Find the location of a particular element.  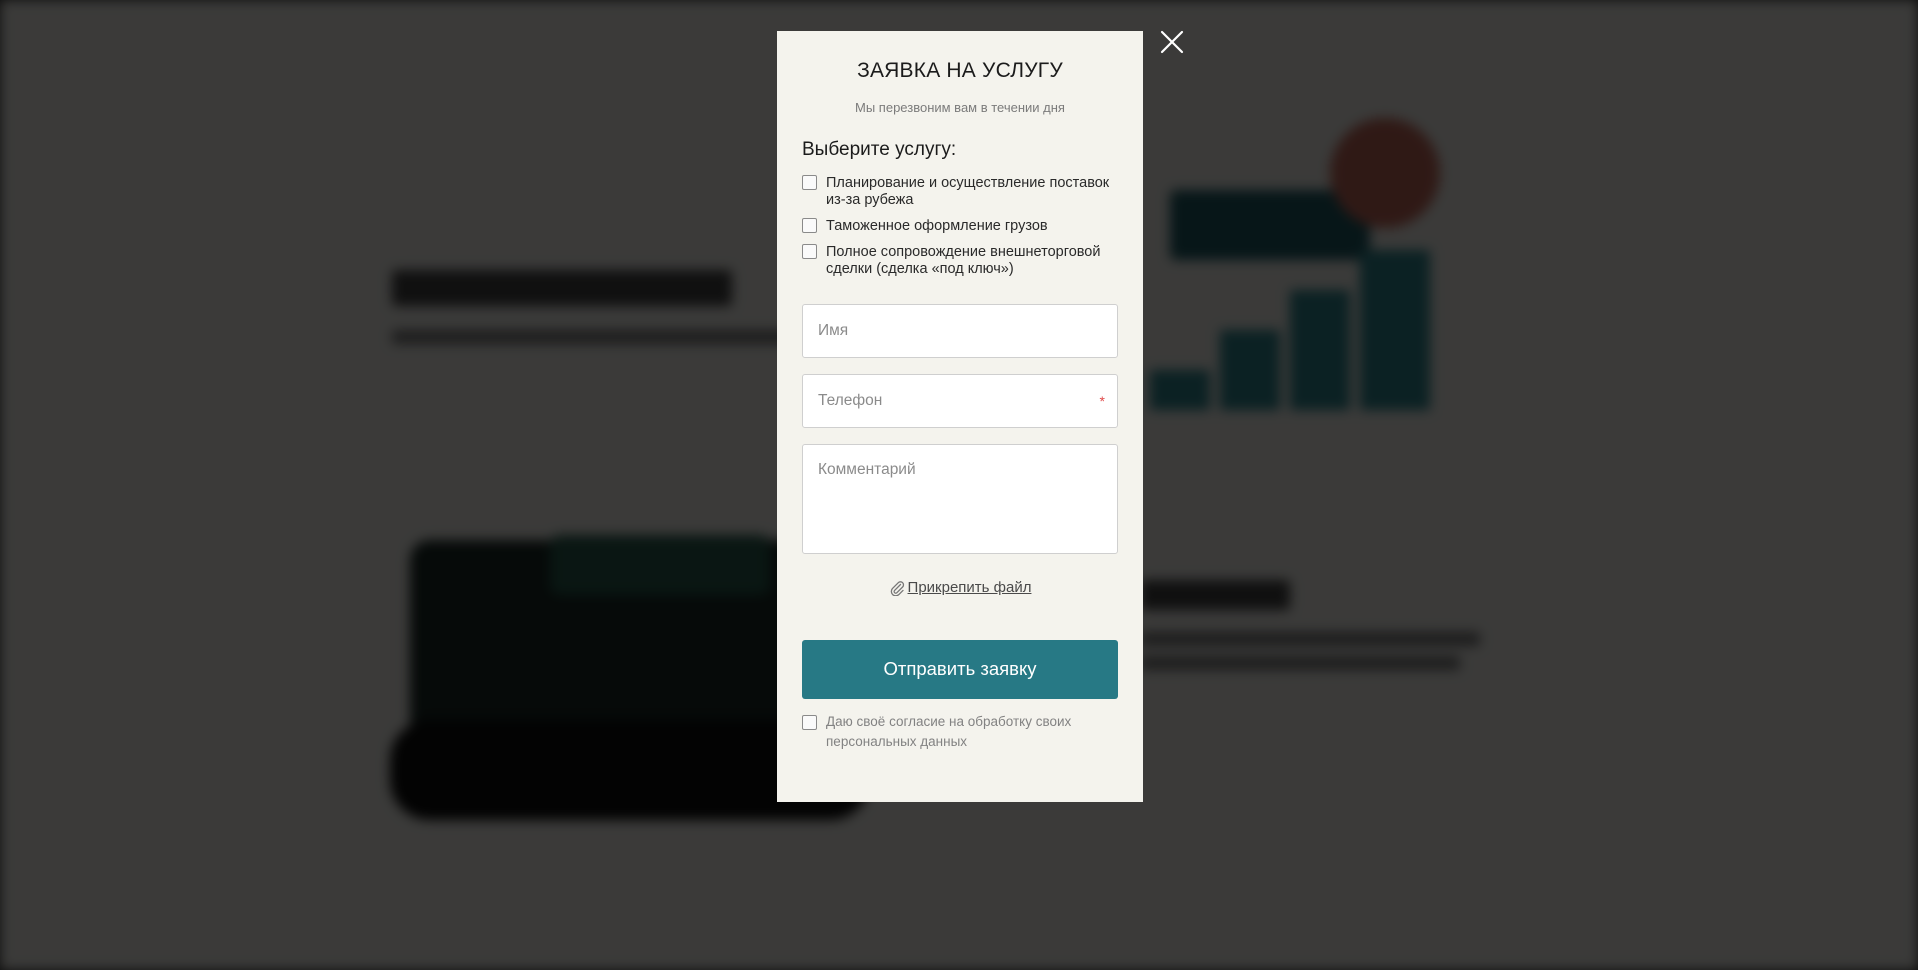

service-option-customs: Таможенное оформление грузов is located at coordinates (960, 226).